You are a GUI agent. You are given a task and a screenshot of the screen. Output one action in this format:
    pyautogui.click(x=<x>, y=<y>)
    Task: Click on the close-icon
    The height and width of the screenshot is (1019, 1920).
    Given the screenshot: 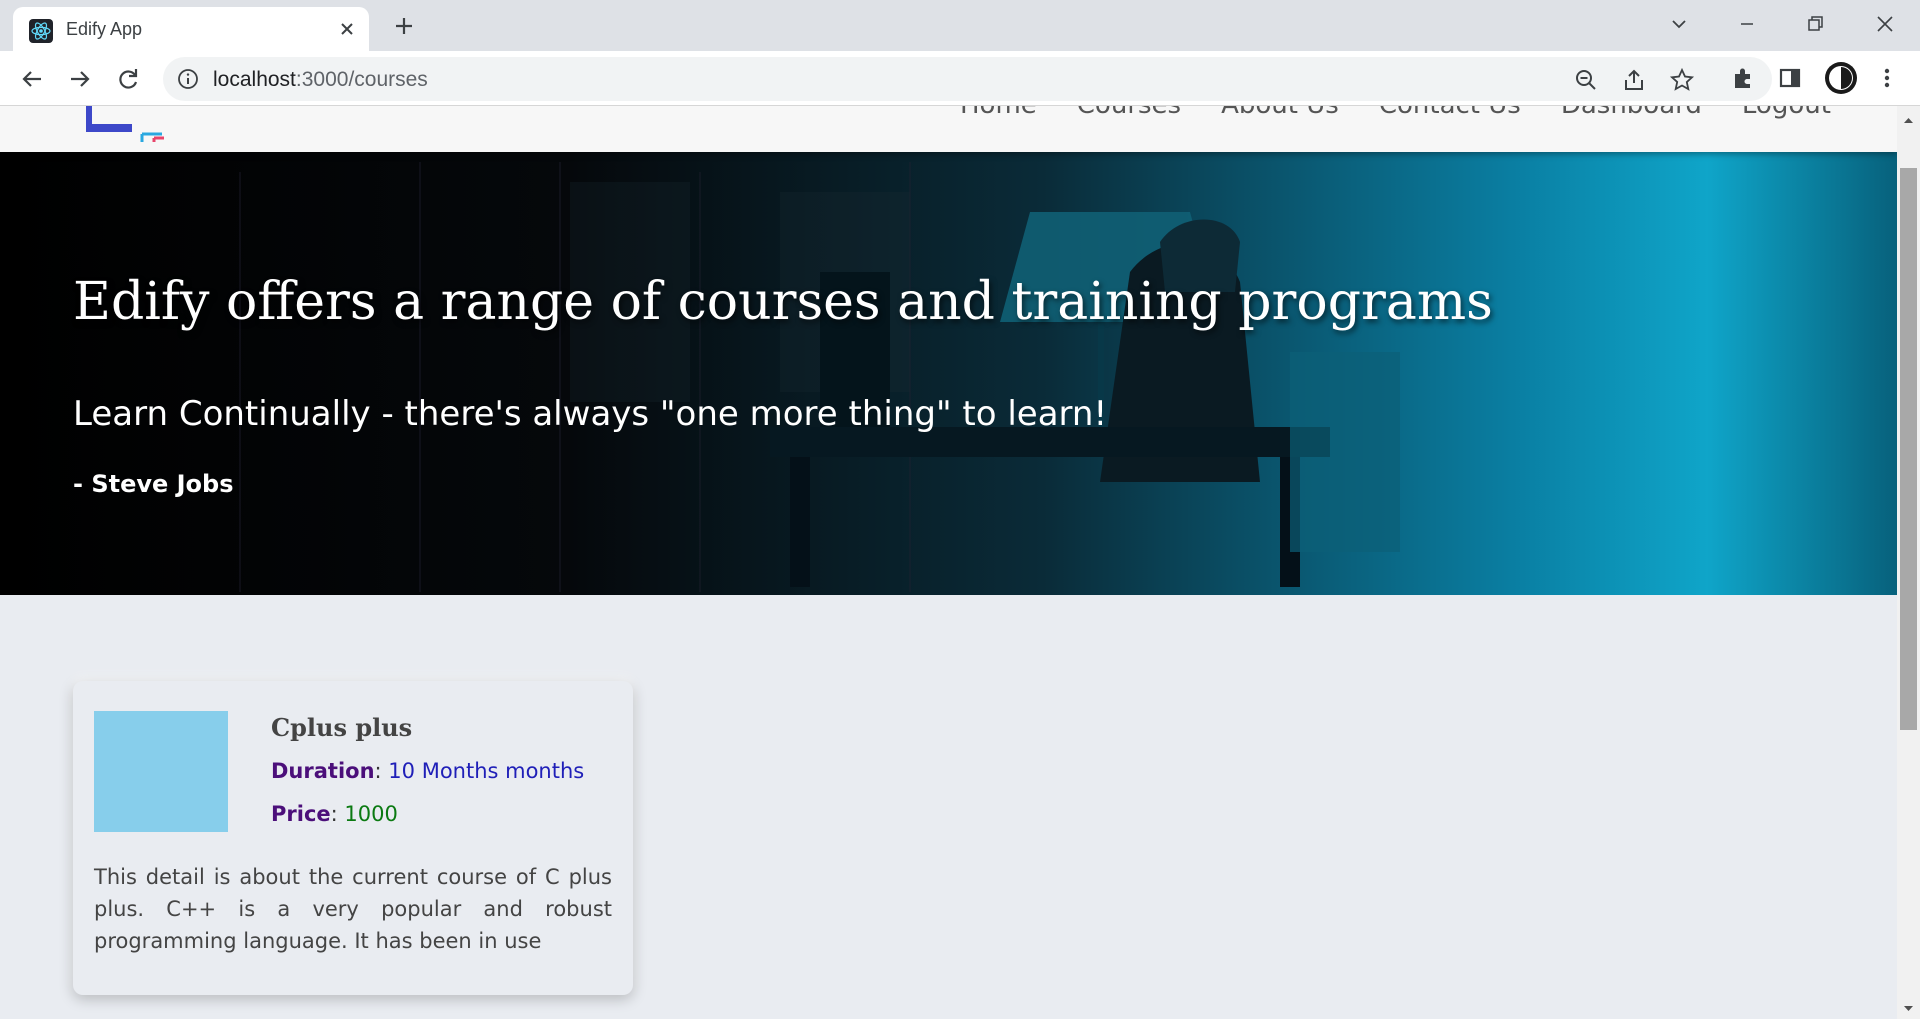 What is the action you would take?
    pyautogui.click(x=347, y=29)
    